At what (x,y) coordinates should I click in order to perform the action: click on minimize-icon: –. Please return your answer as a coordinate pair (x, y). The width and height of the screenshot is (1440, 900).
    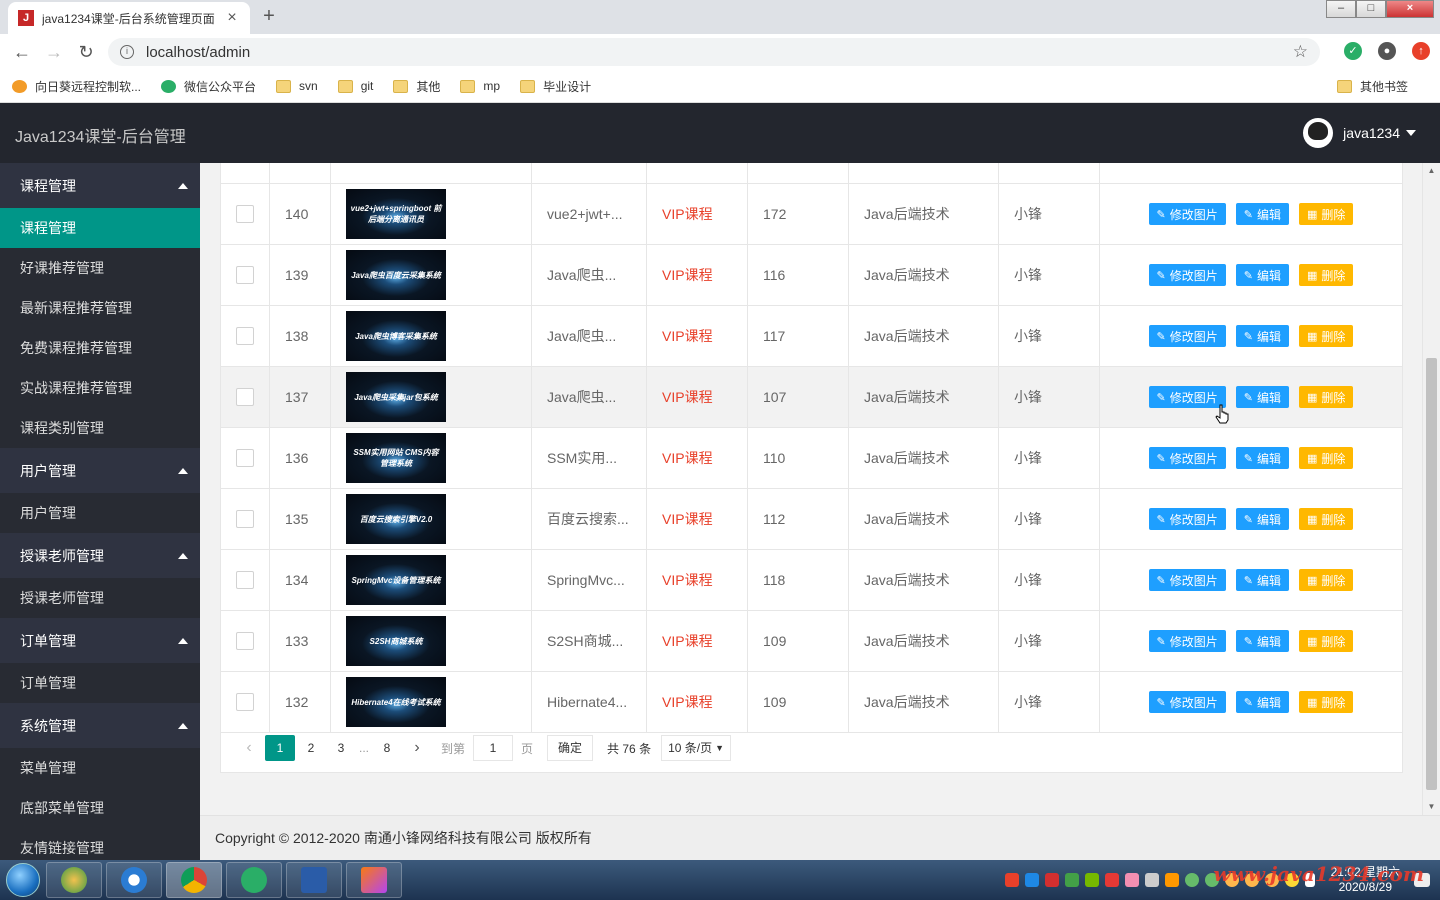
    Looking at the image, I should click on (1341, 9).